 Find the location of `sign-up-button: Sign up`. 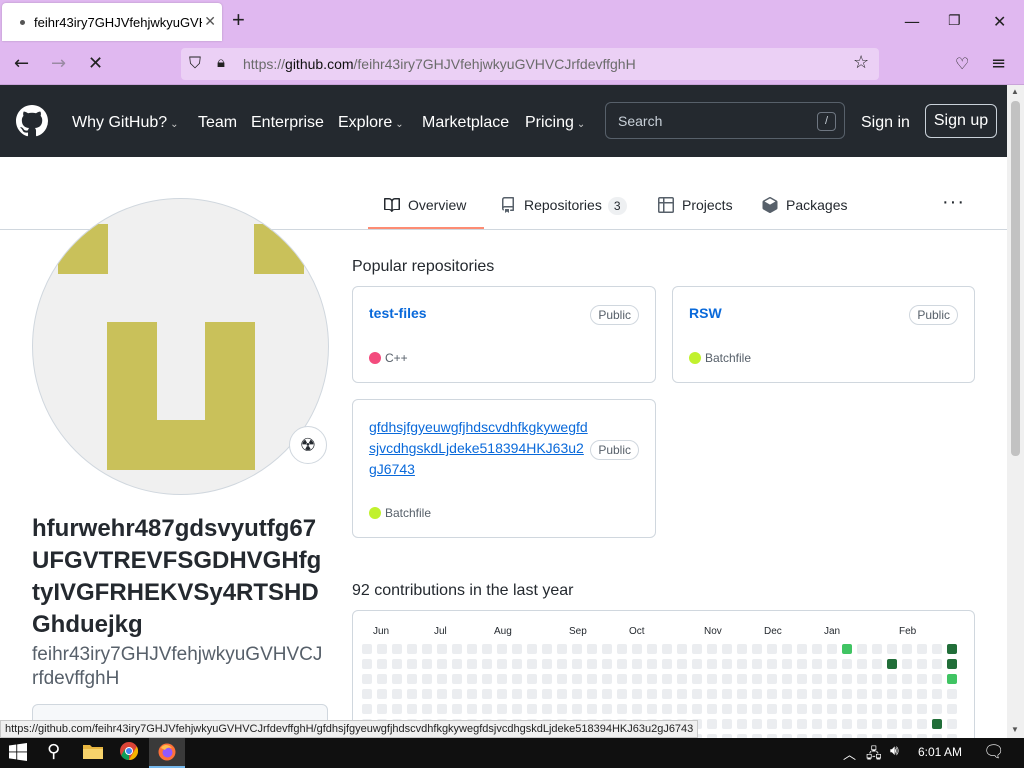

sign-up-button: Sign up is located at coordinates (961, 121).